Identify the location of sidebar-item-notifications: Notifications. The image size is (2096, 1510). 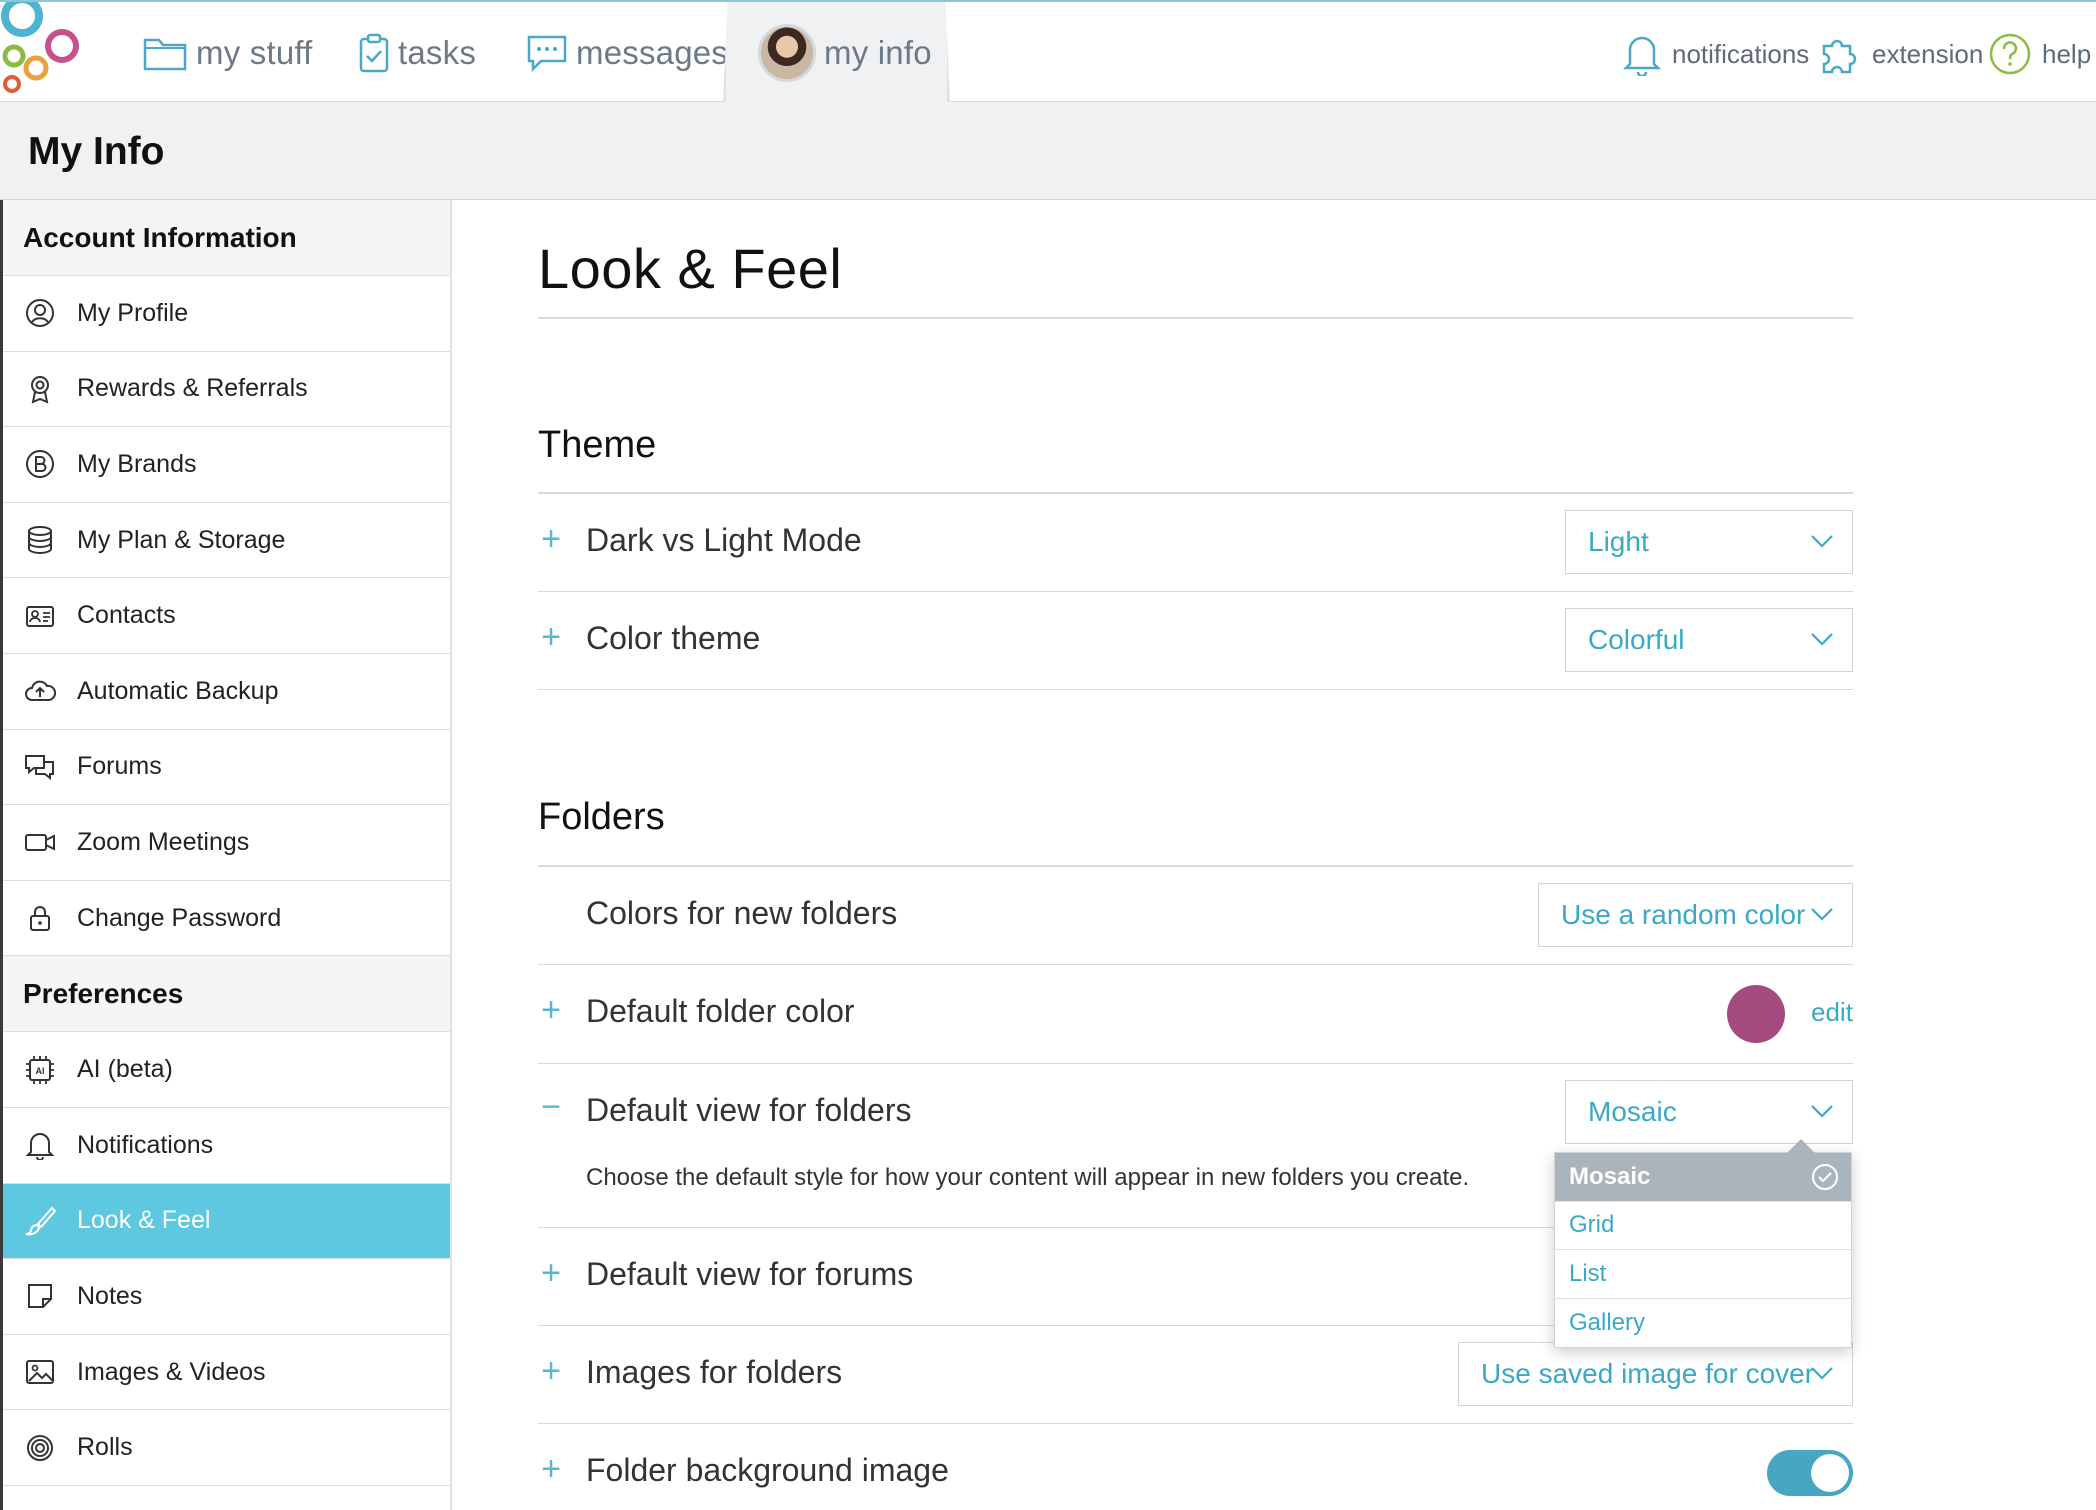
(226, 1146).